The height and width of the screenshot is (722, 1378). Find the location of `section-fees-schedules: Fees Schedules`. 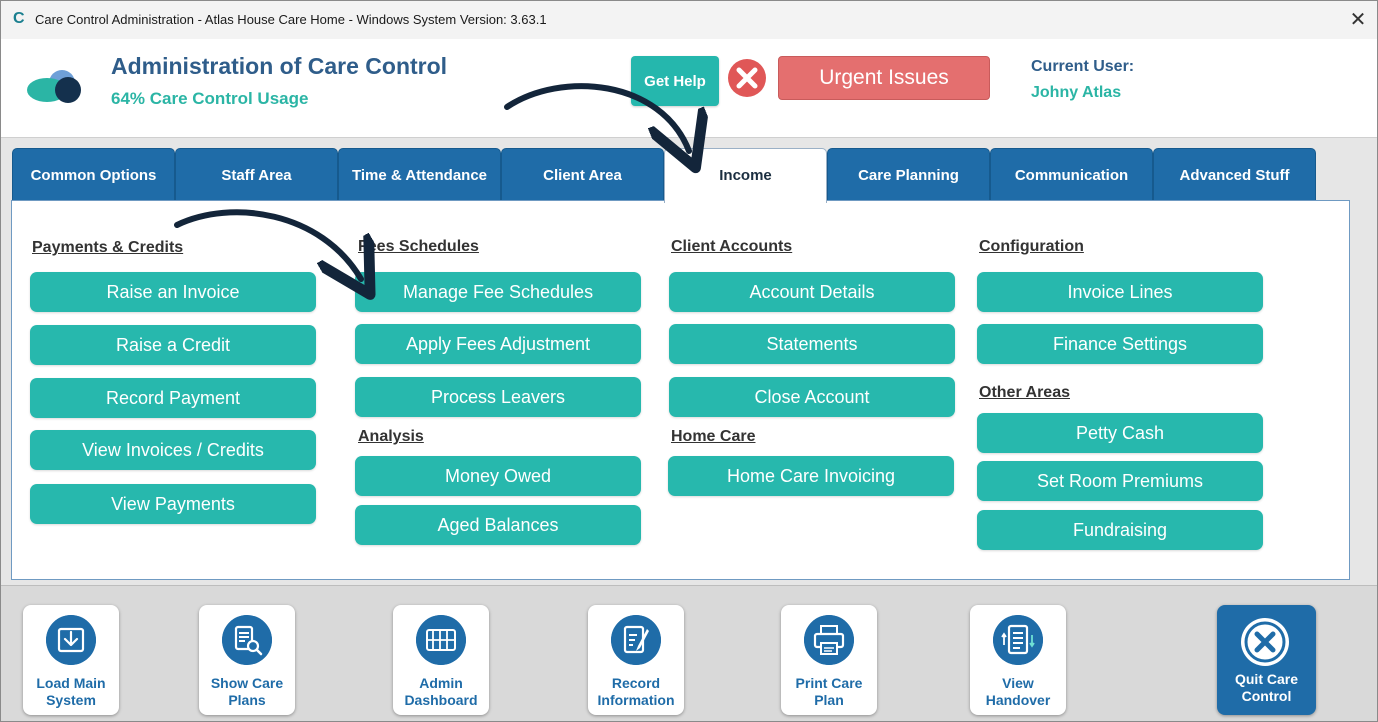

section-fees-schedules: Fees Schedules is located at coordinates (418, 246).